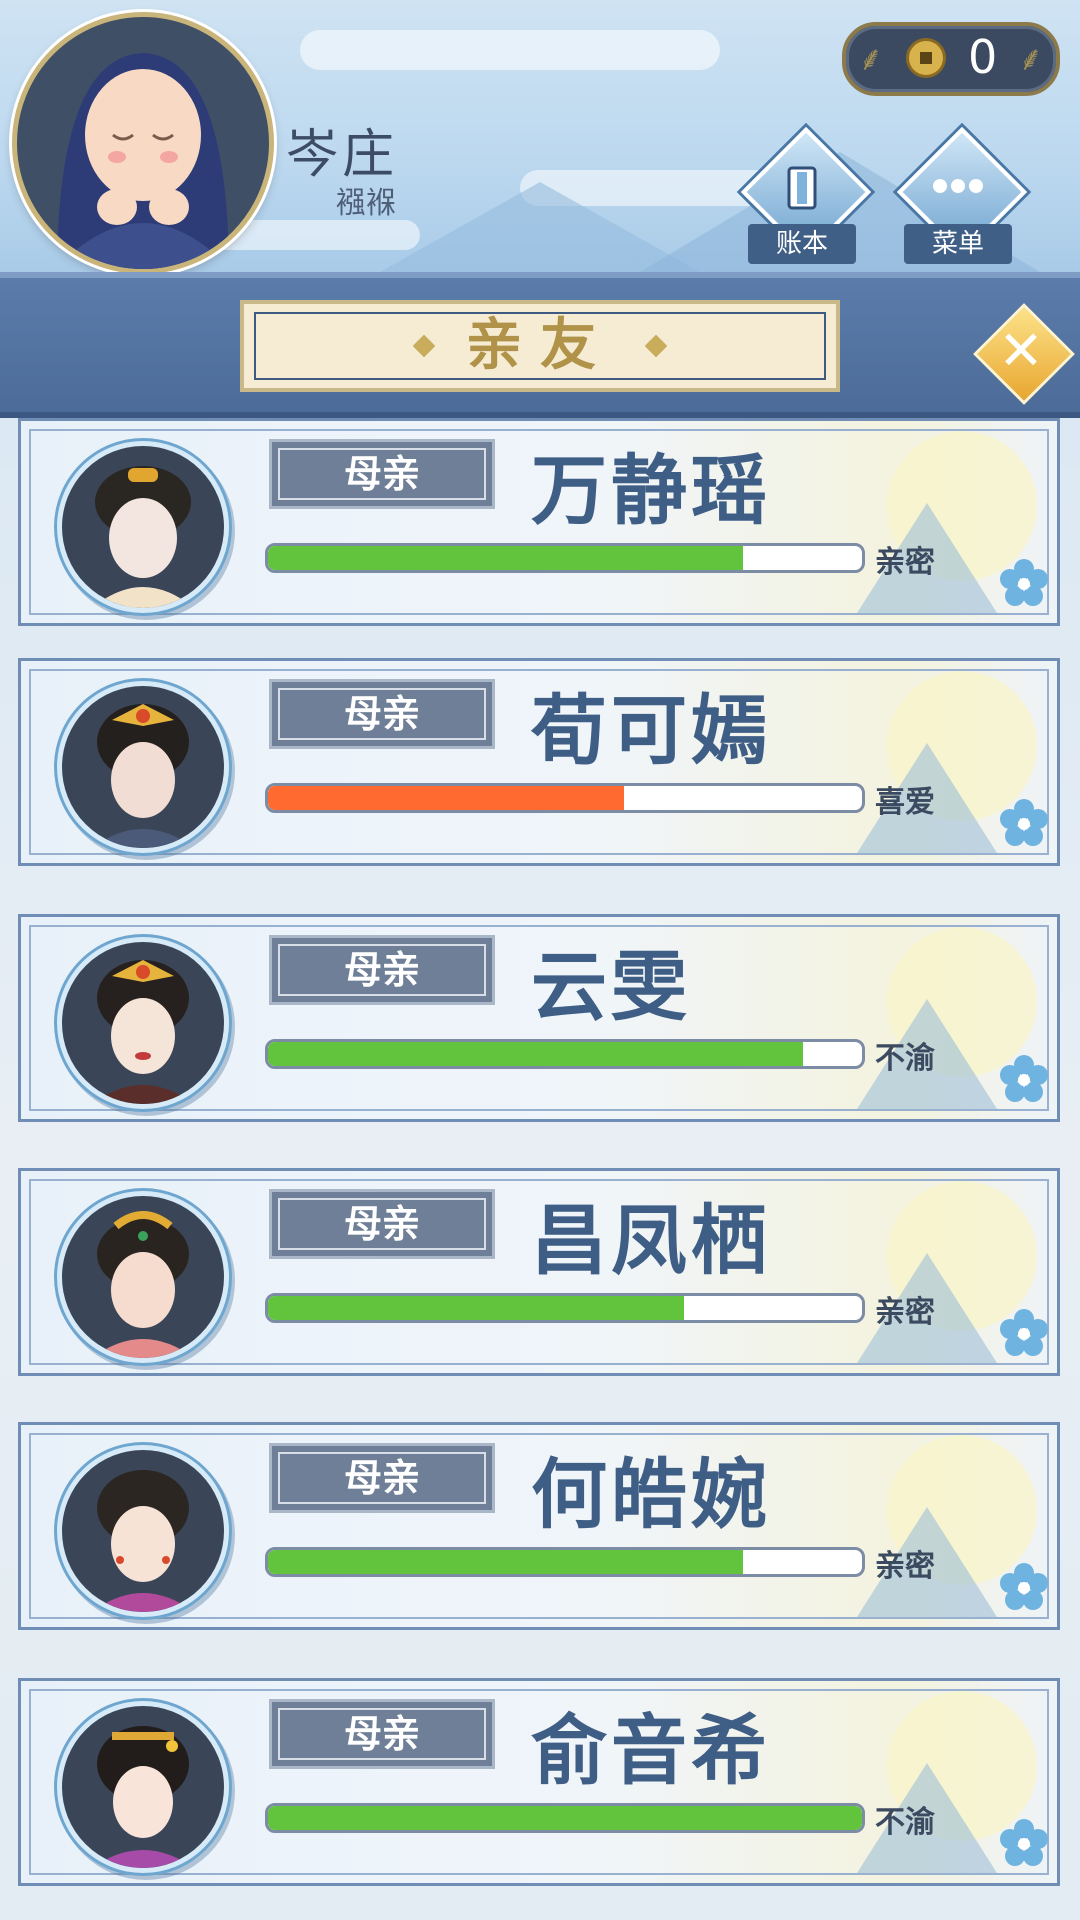 The width and height of the screenshot is (1080, 1920). Describe the element at coordinates (651, 1494) in the screenshot. I see `relative-name: 何皓婉` at that location.